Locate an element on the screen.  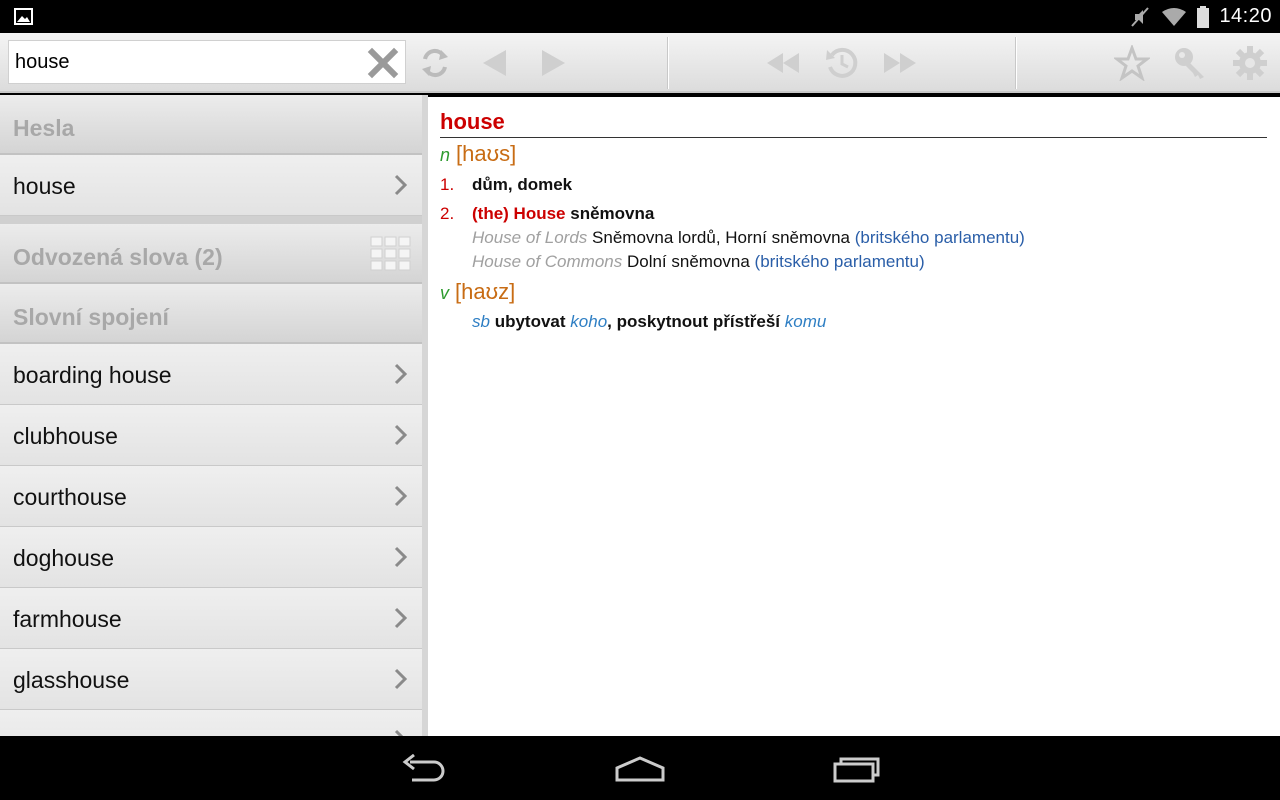
sense-label: (the) House is located at coordinates (519, 213).